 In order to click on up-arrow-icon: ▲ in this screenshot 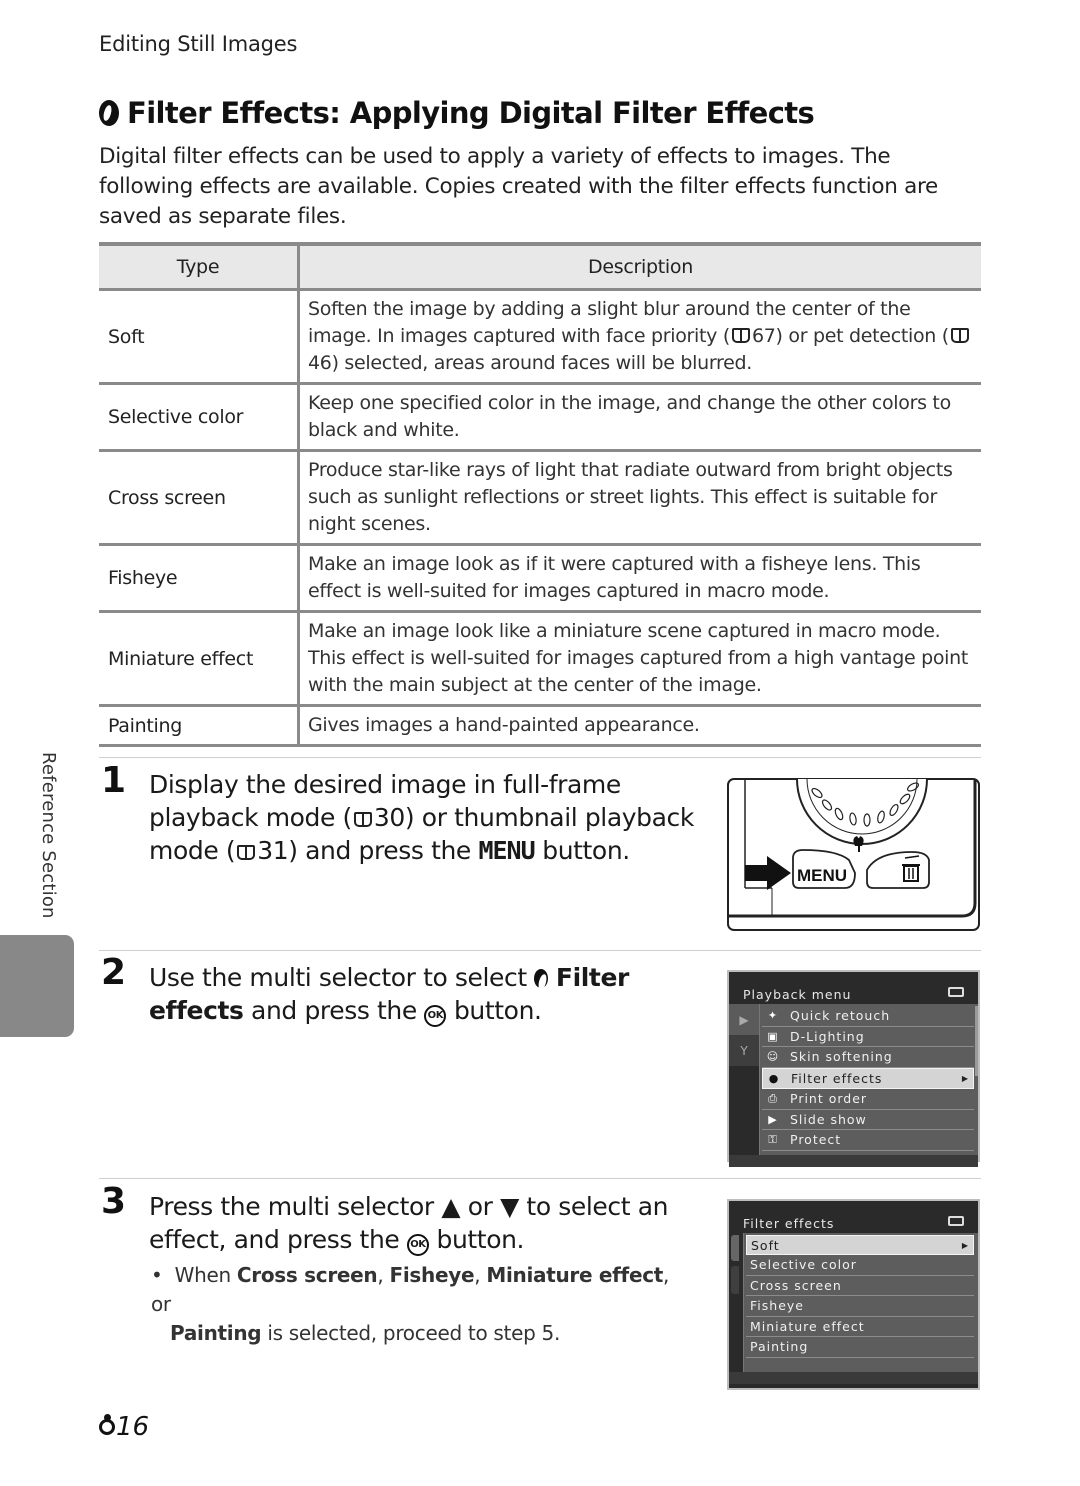, I will do `click(451, 1206)`.